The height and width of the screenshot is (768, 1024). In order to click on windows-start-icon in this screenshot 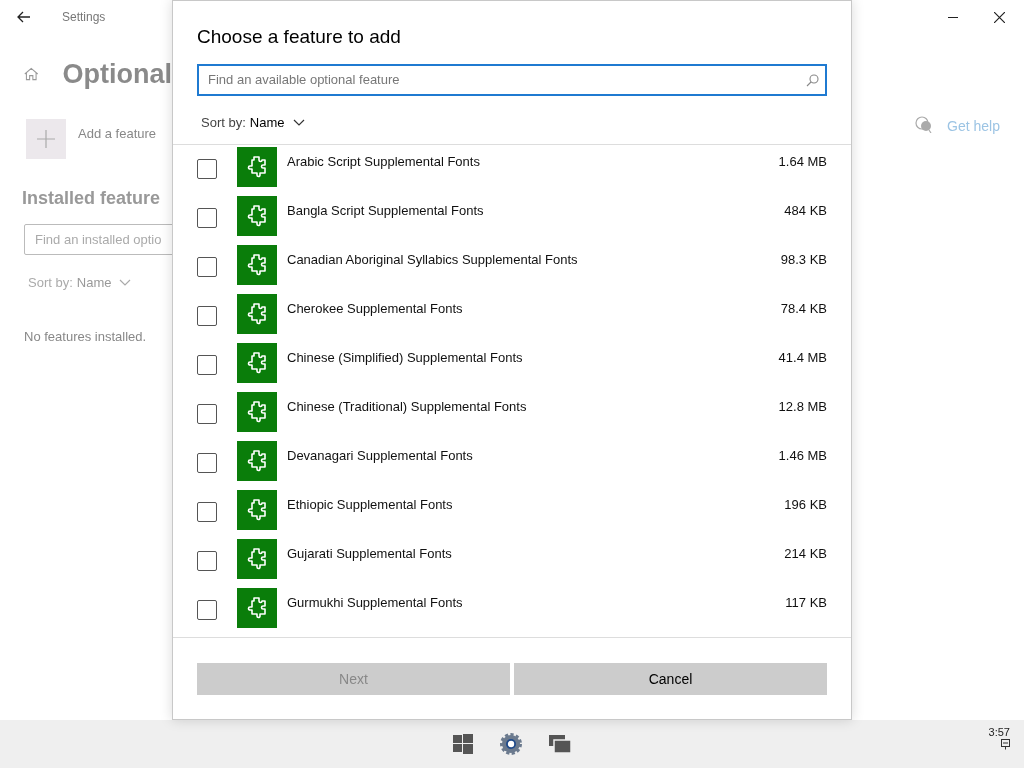, I will do `click(463, 744)`.